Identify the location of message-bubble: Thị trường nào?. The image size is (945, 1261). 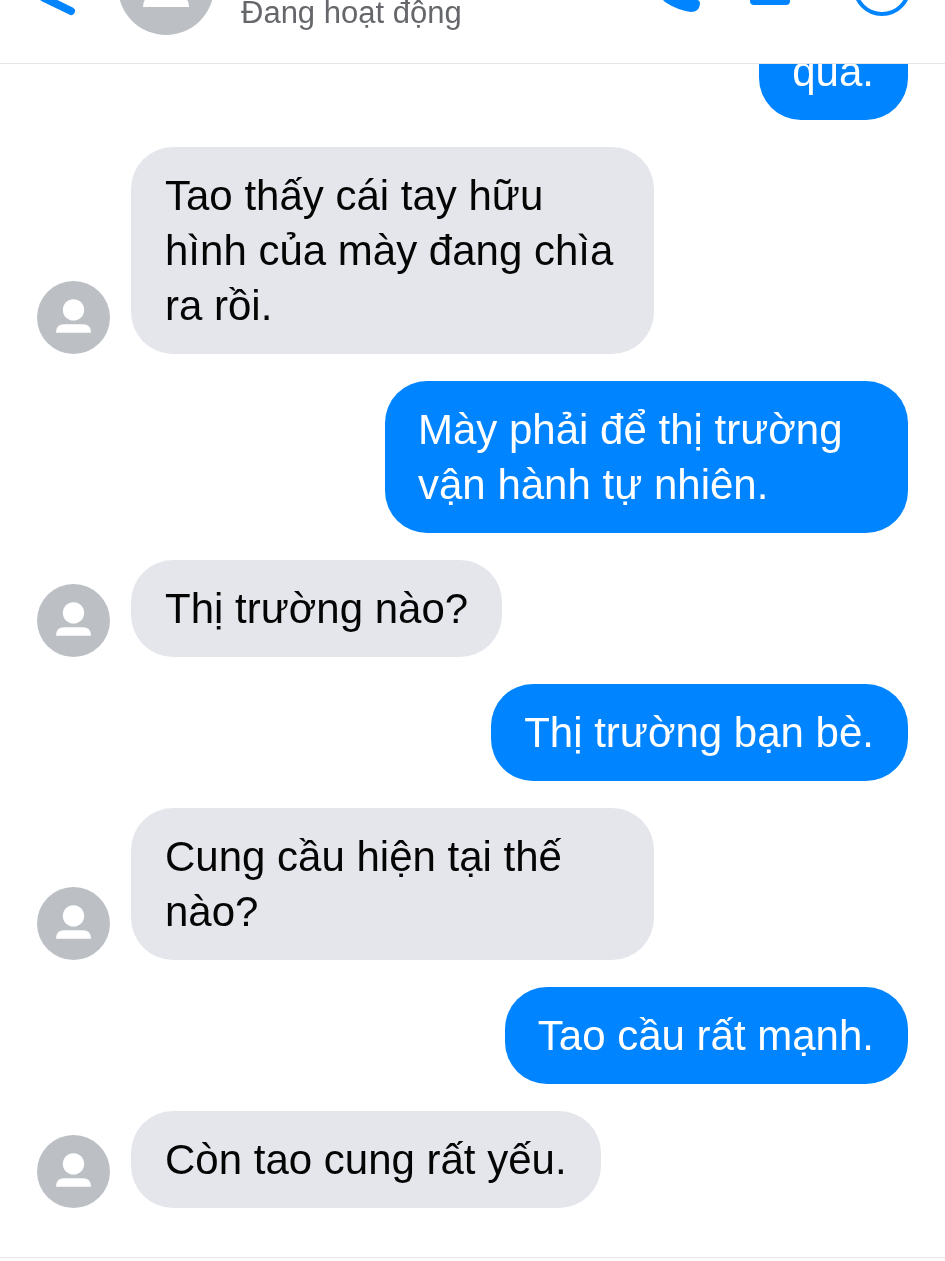
(317, 608).